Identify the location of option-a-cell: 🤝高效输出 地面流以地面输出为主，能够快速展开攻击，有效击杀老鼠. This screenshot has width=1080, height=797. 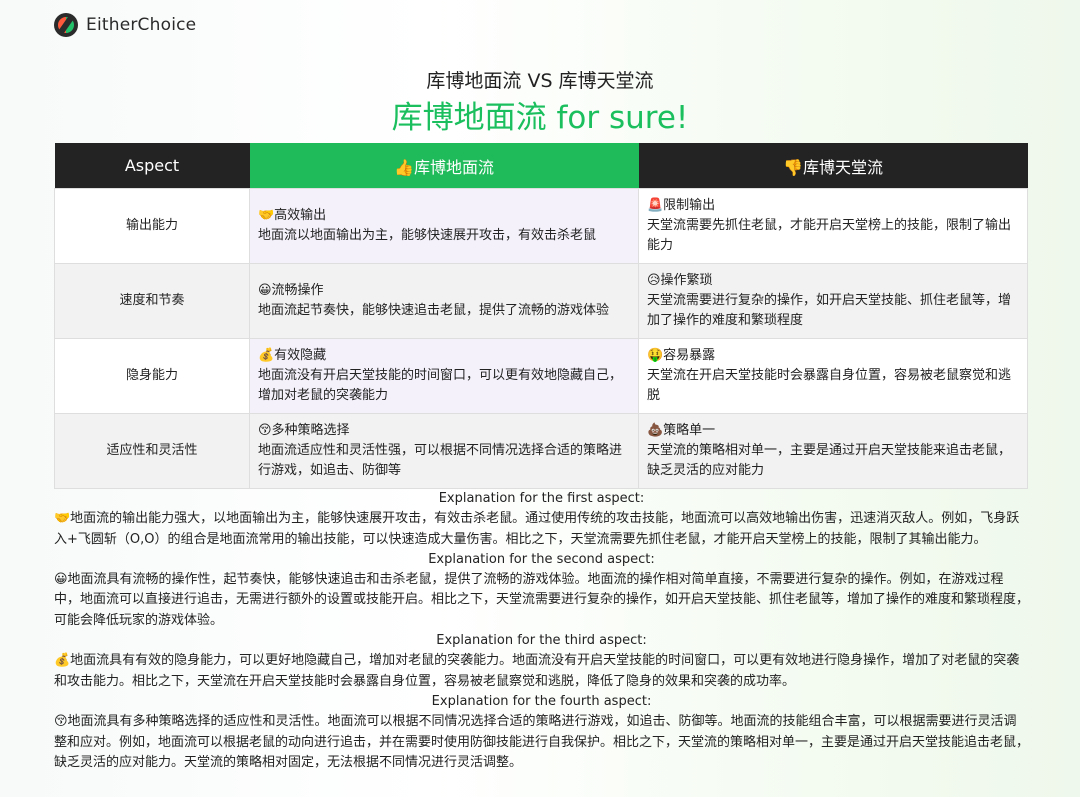
(444, 226).